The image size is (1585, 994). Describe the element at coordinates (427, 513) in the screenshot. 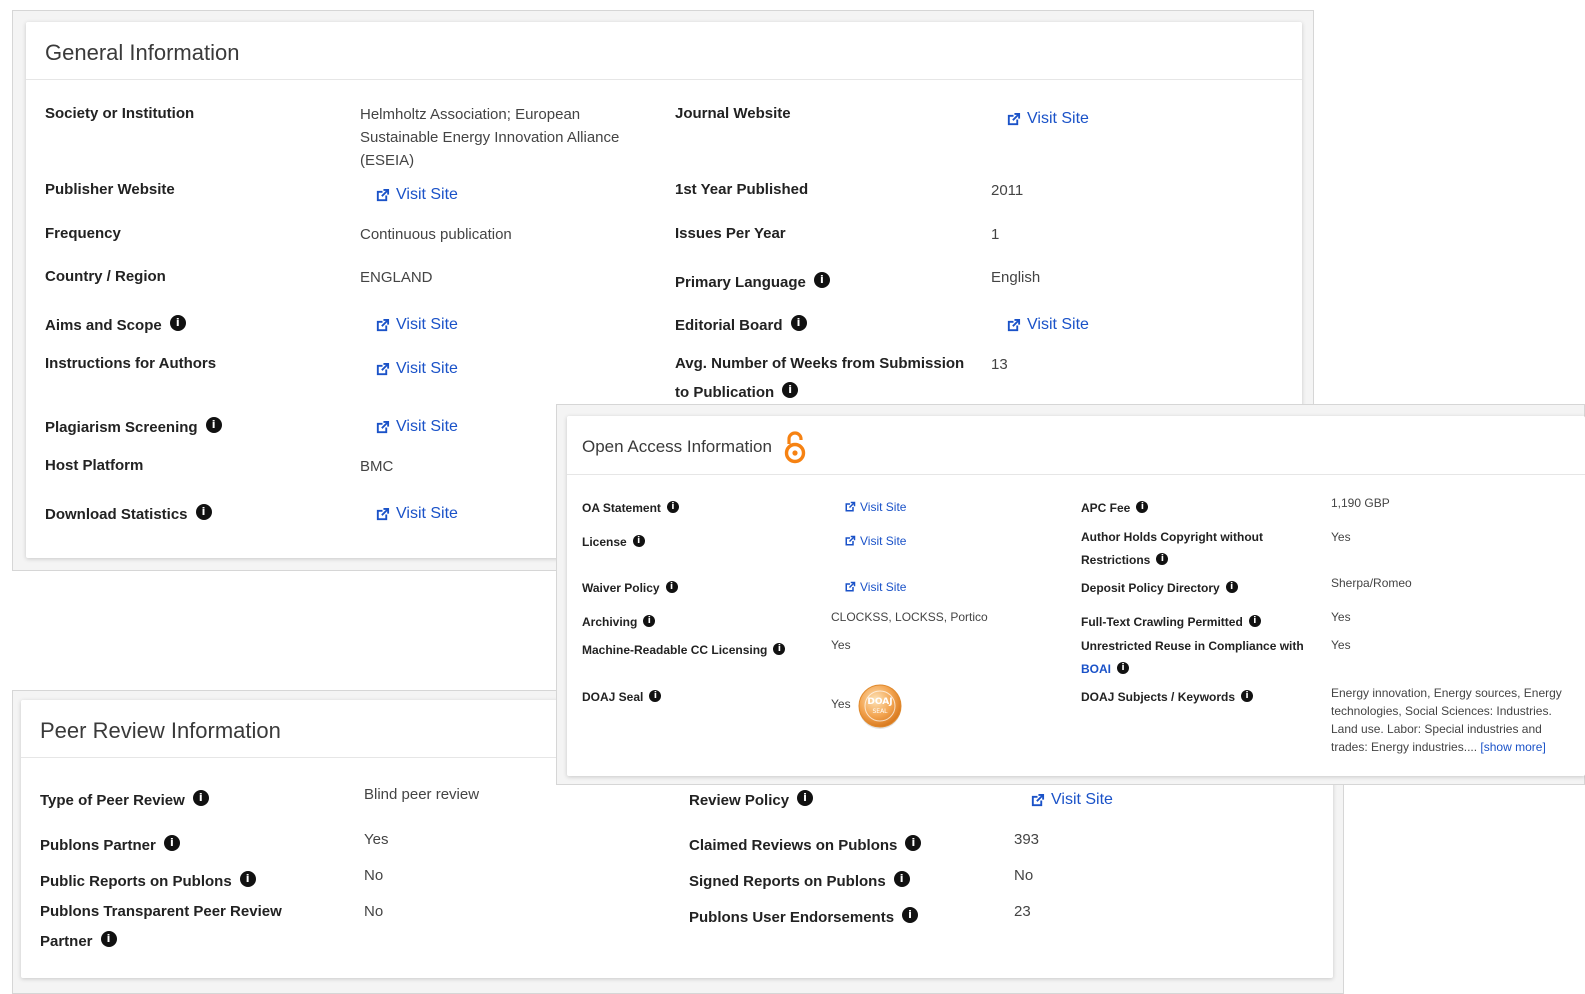

I see `download-link-label: Visit Site` at that location.